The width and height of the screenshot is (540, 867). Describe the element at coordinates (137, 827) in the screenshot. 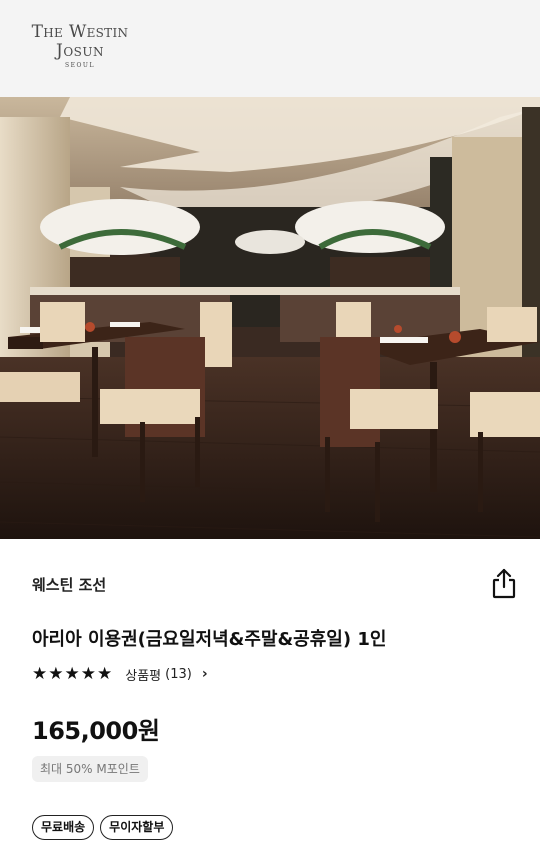

I see `tag-interest-free-installment: 무이자할부` at that location.